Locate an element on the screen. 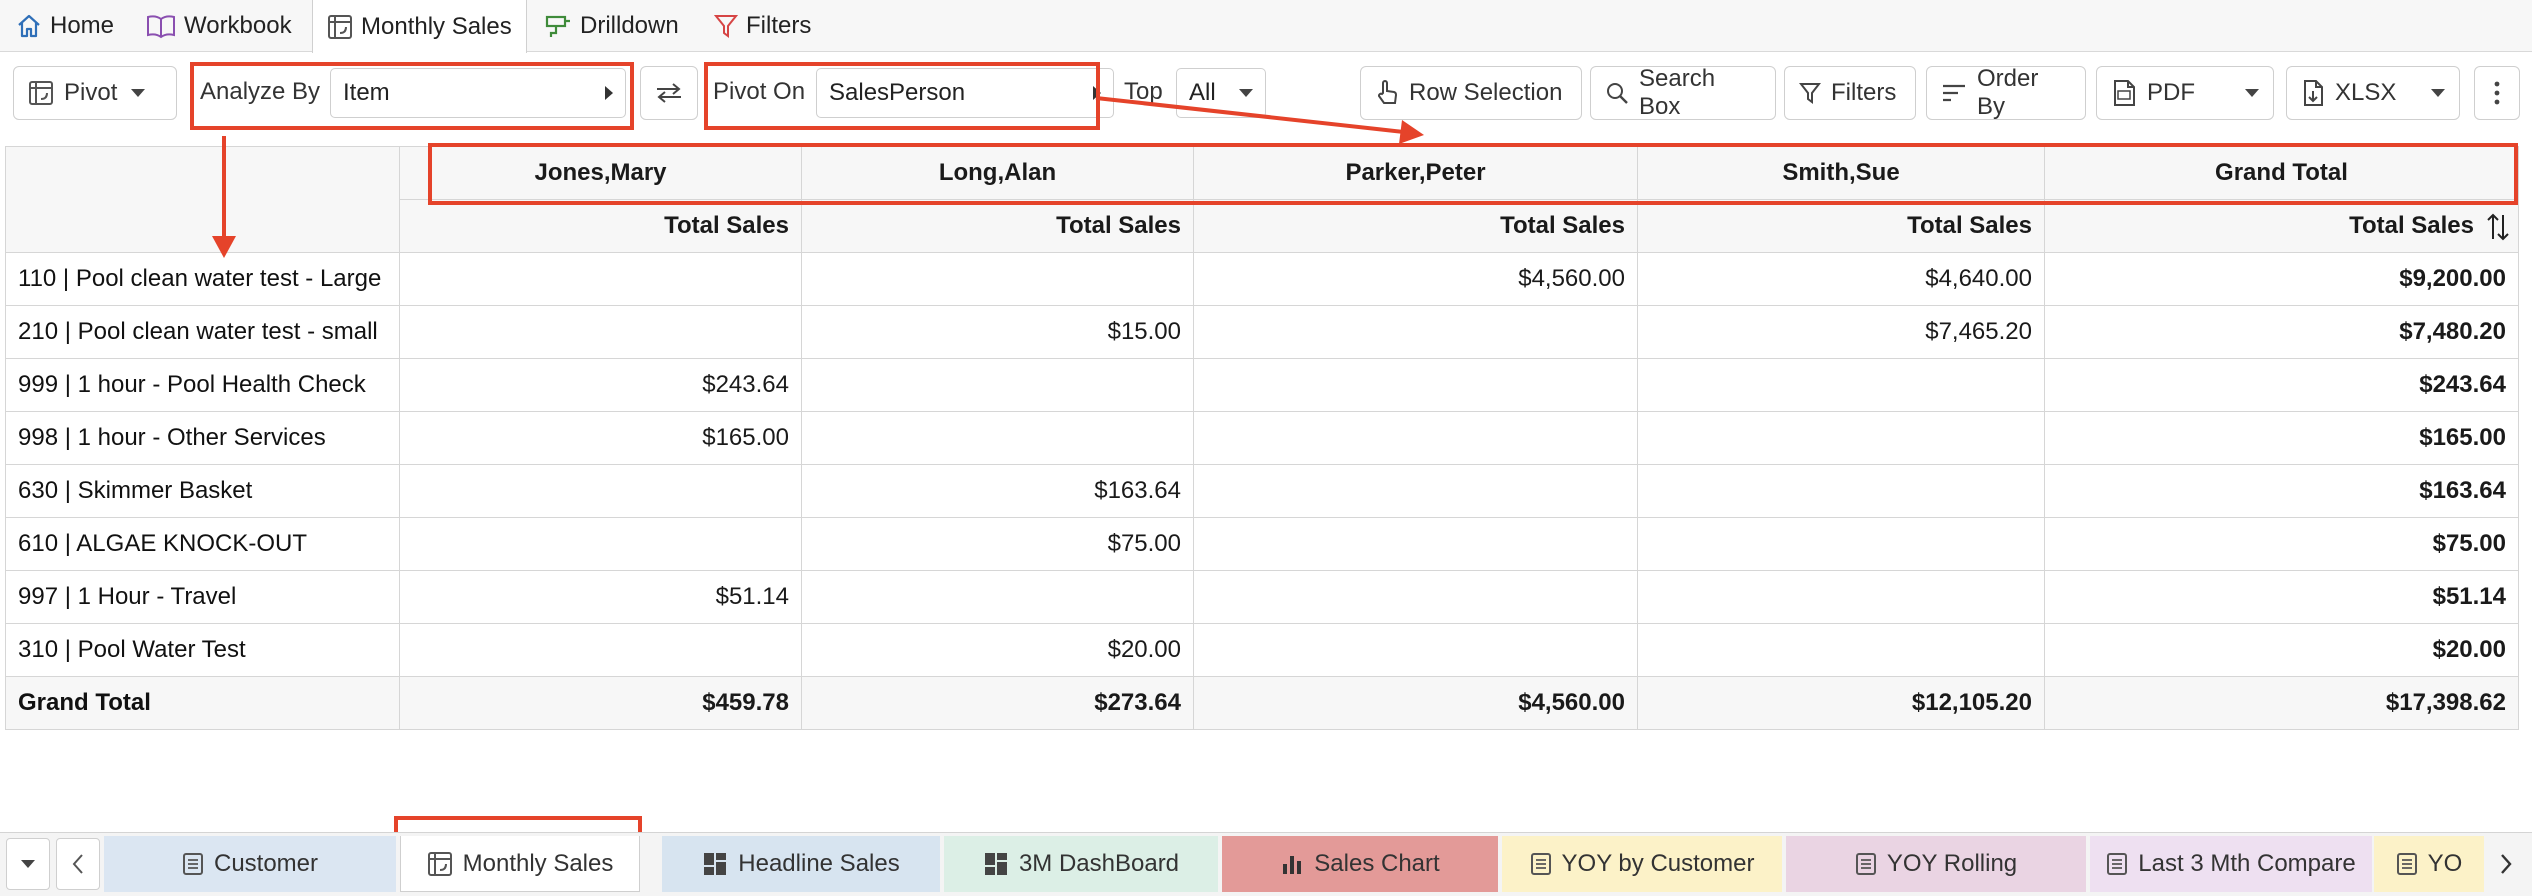 The width and height of the screenshot is (2532, 896). sheet-tab-label: YOY Rolling is located at coordinates (1952, 863).